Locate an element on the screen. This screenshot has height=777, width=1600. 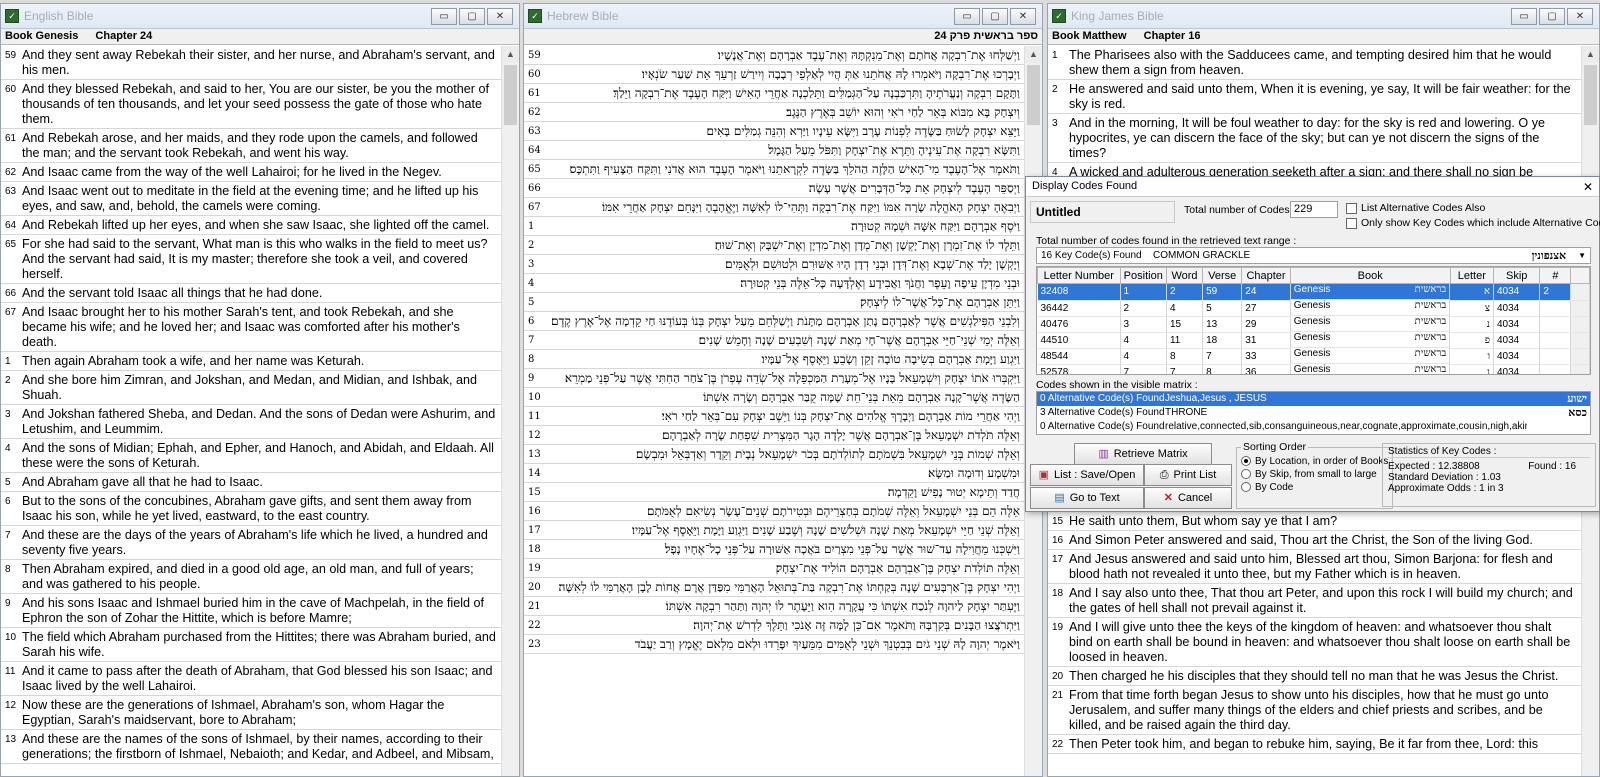
list-alt-codes-checkbox: List Alternative Codes Also is located at coordinates (1415, 208).